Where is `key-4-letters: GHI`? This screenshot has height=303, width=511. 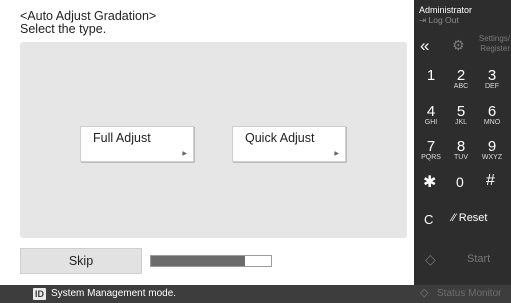
key-4-letters: GHI is located at coordinates (431, 122).